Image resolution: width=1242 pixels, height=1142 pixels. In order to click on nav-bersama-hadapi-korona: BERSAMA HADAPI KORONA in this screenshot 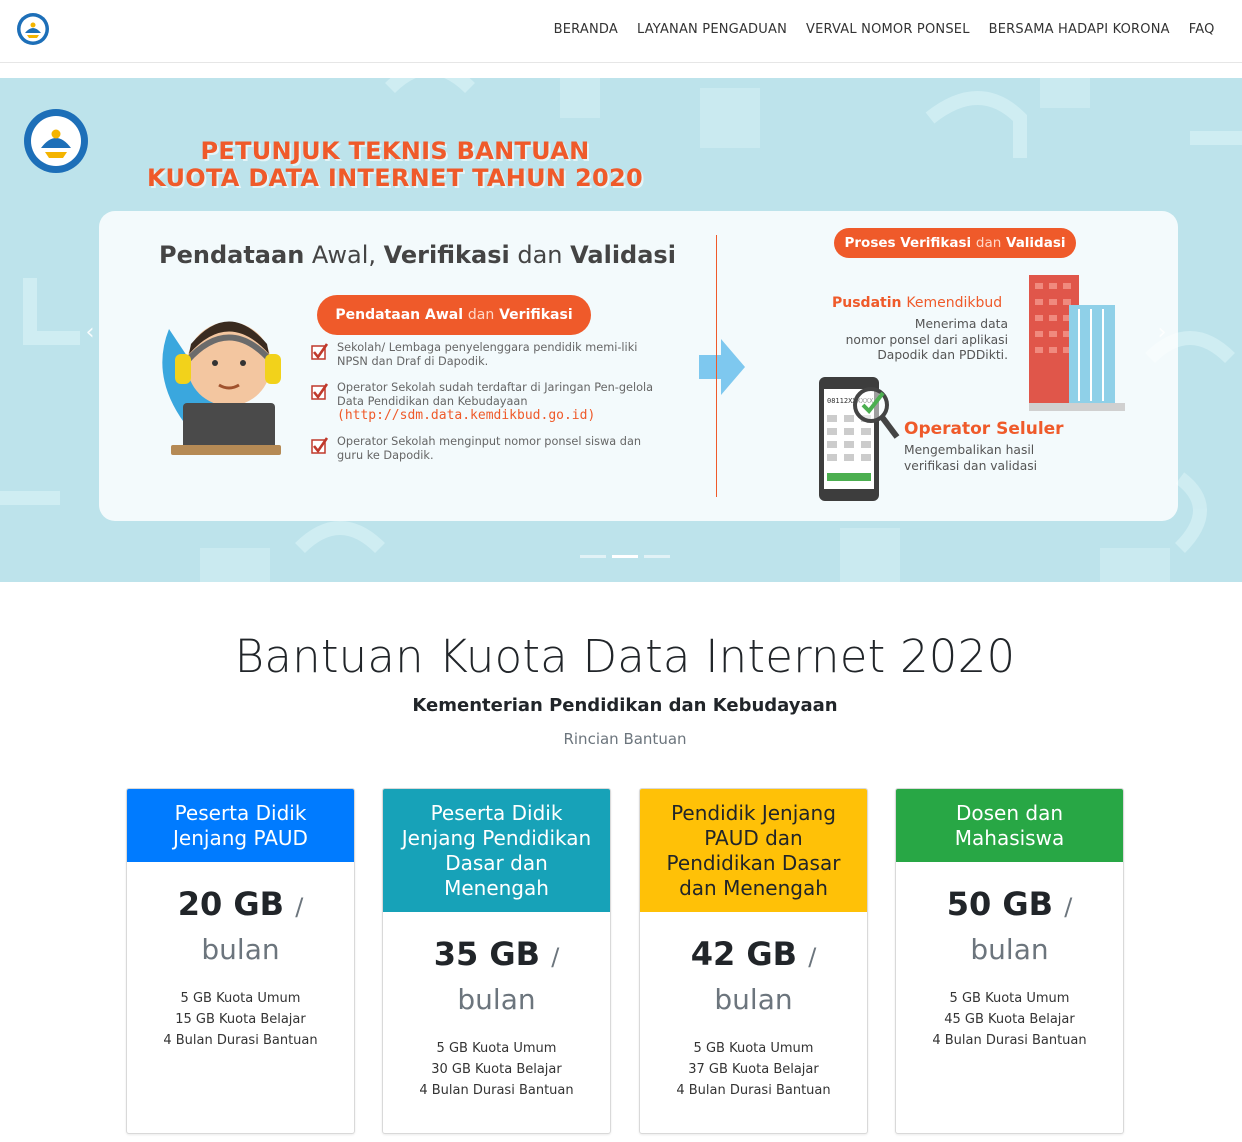, I will do `click(1079, 29)`.